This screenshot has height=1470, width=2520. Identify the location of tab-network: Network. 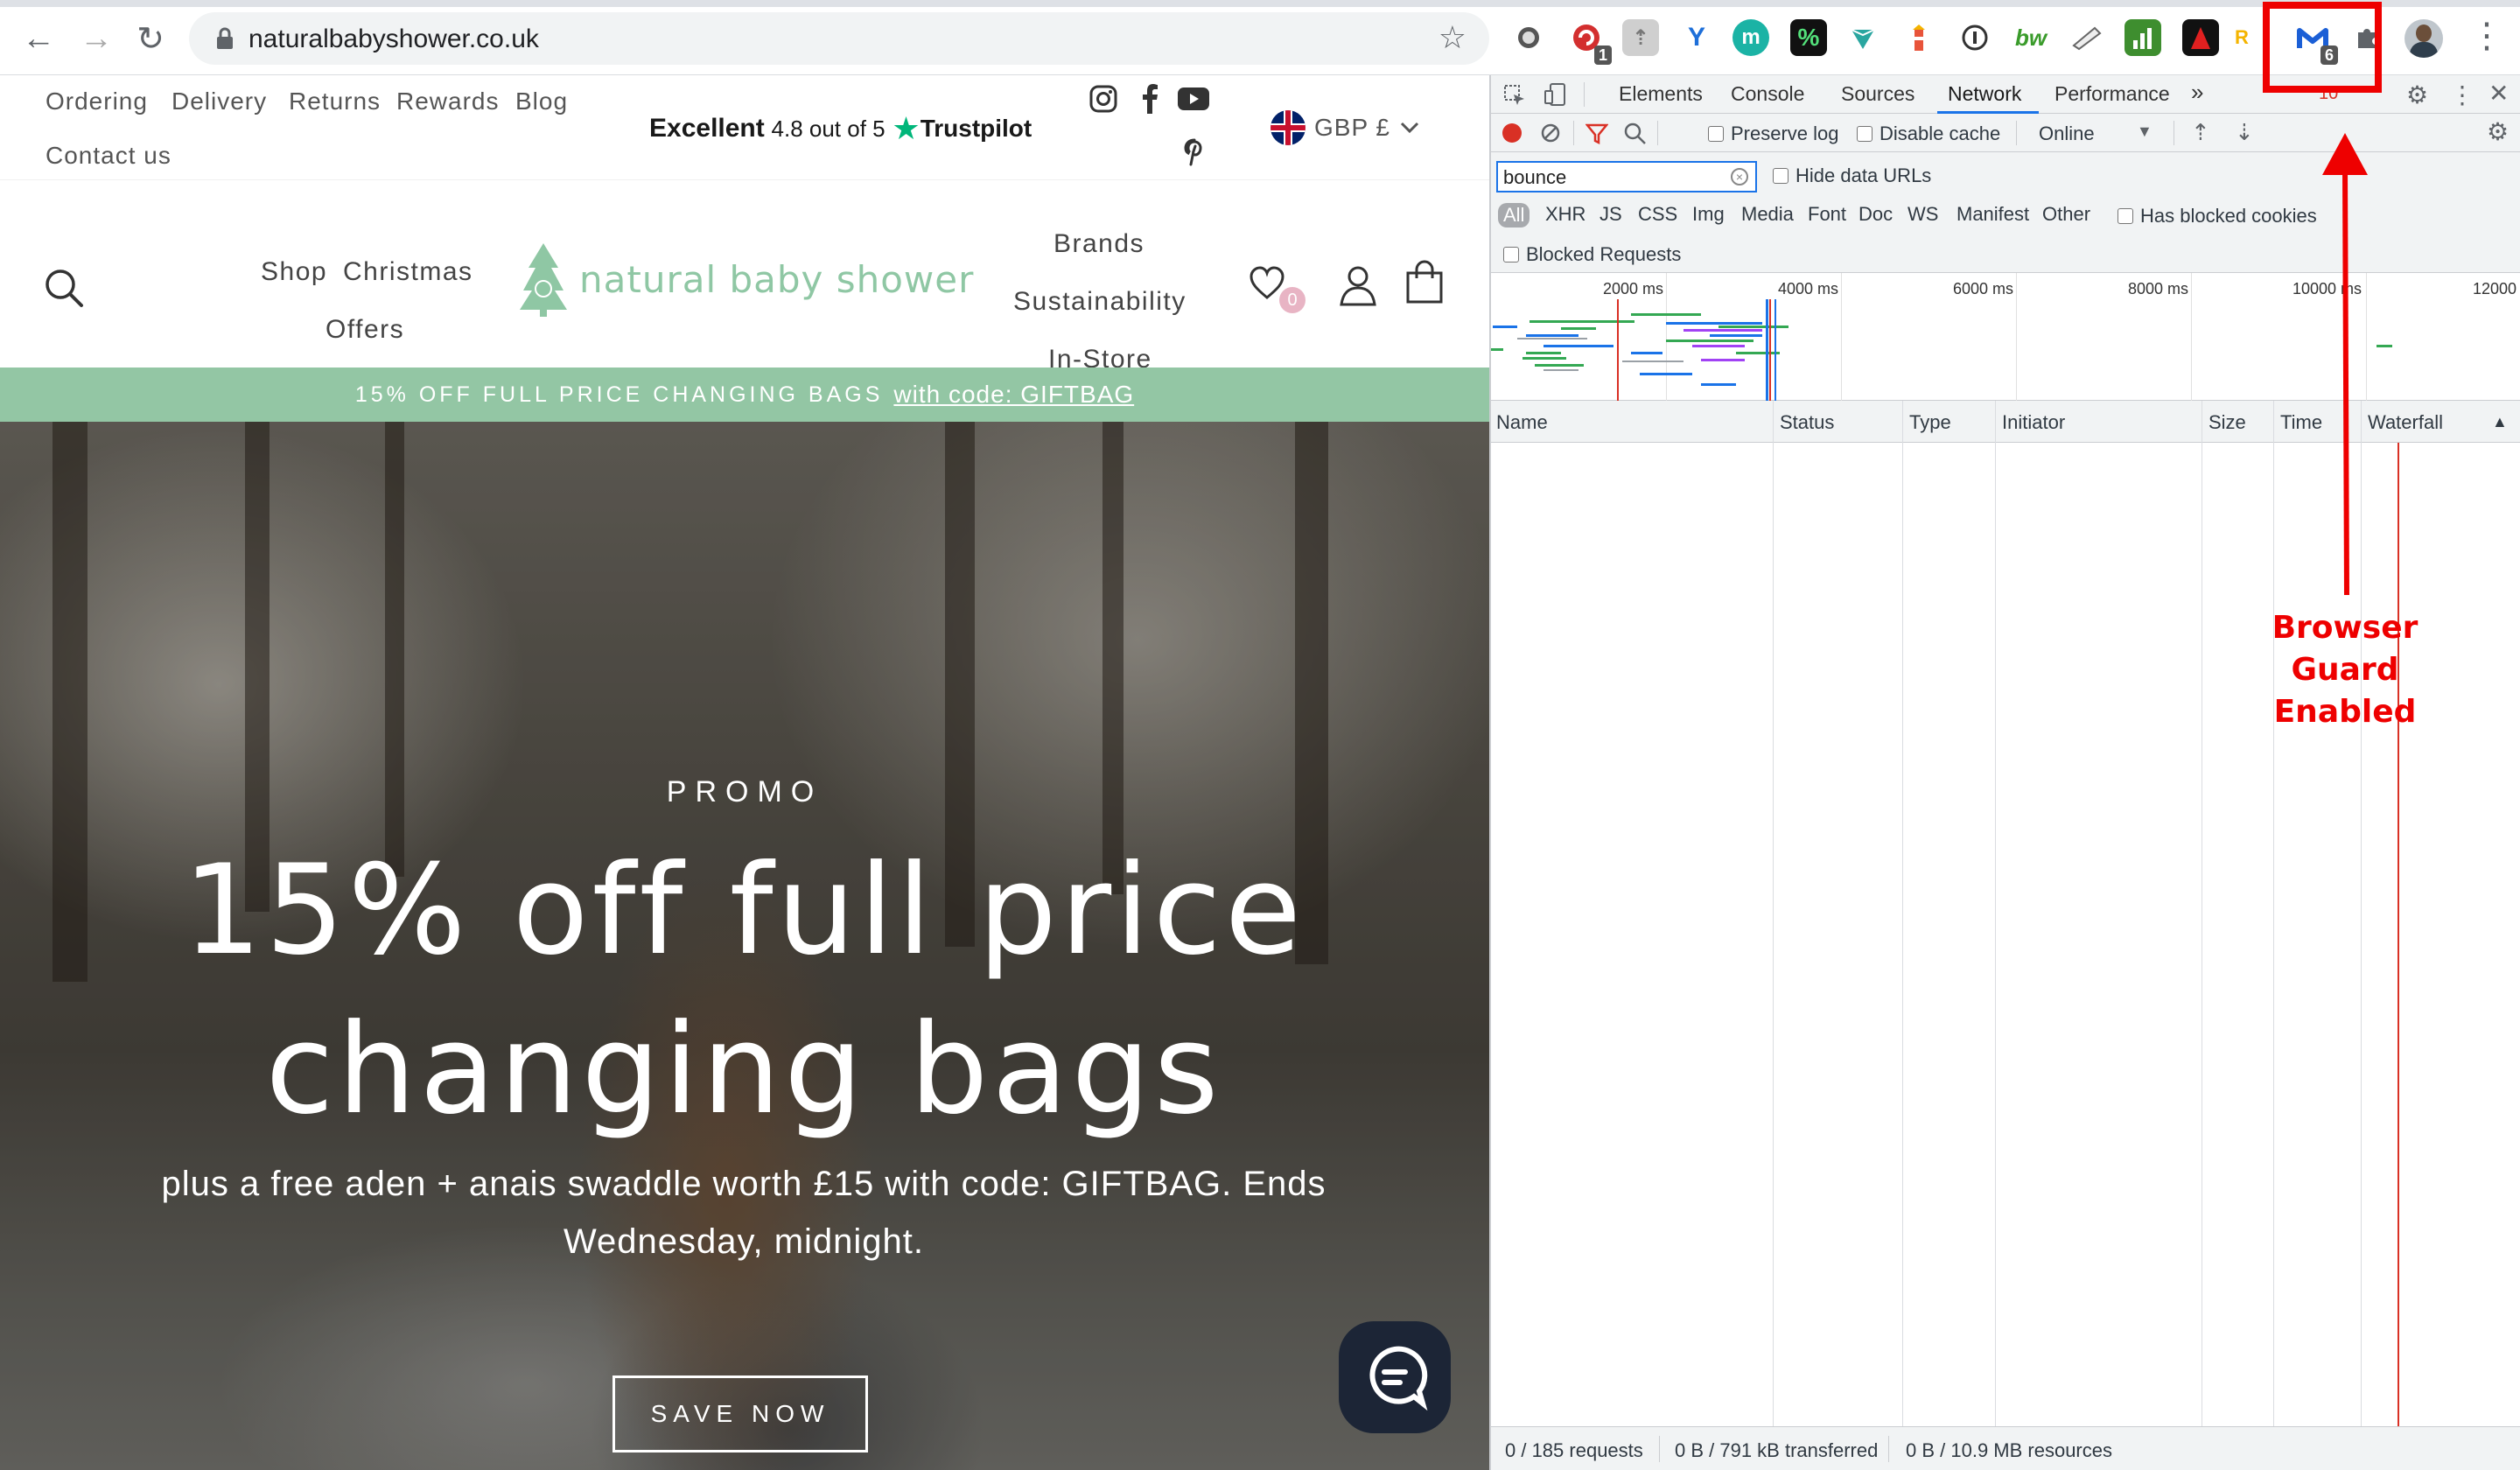
(1984, 94).